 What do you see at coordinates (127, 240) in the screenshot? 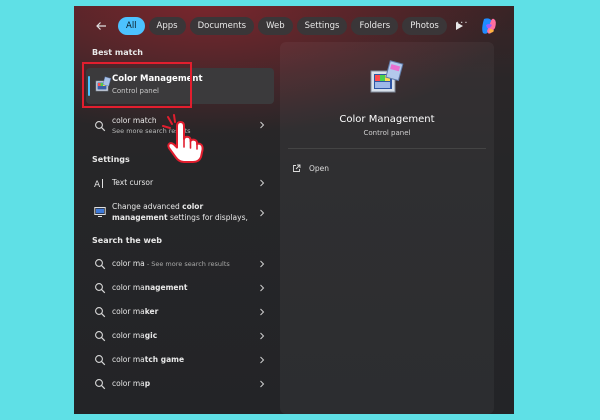
I see `search-web-heading: Search the web` at bounding box center [127, 240].